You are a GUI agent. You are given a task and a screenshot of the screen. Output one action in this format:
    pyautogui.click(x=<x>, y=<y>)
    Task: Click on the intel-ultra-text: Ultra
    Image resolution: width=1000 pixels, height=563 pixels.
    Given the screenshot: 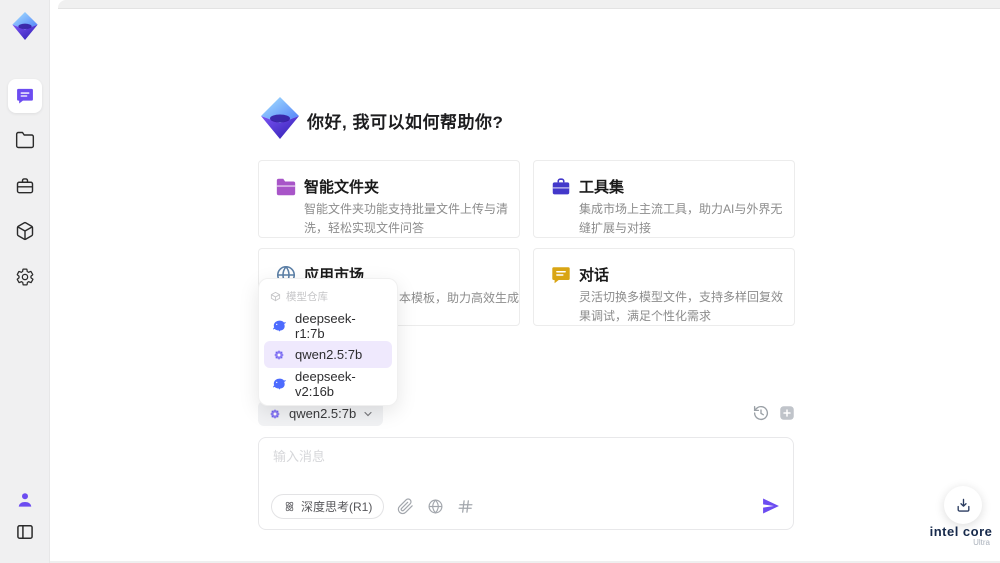 What is the action you would take?
    pyautogui.click(x=981, y=542)
    